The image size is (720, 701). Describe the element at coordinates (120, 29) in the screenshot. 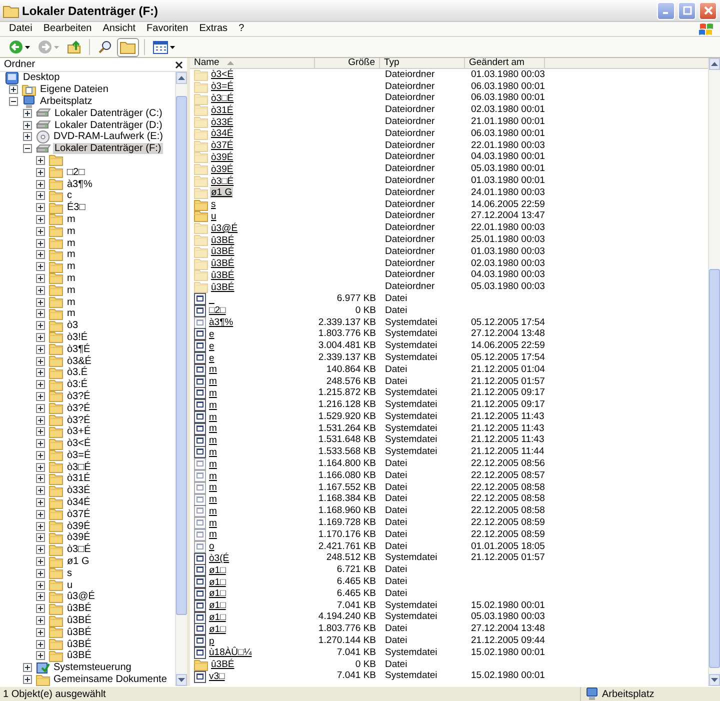

I see `menu-item: Ansicht` at that location.